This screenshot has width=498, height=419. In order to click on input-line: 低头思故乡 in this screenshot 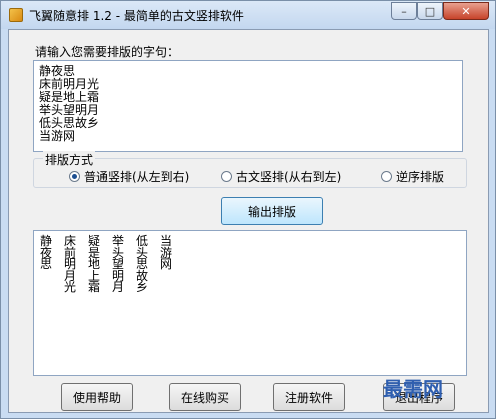, I will do `click(69, 123)`.